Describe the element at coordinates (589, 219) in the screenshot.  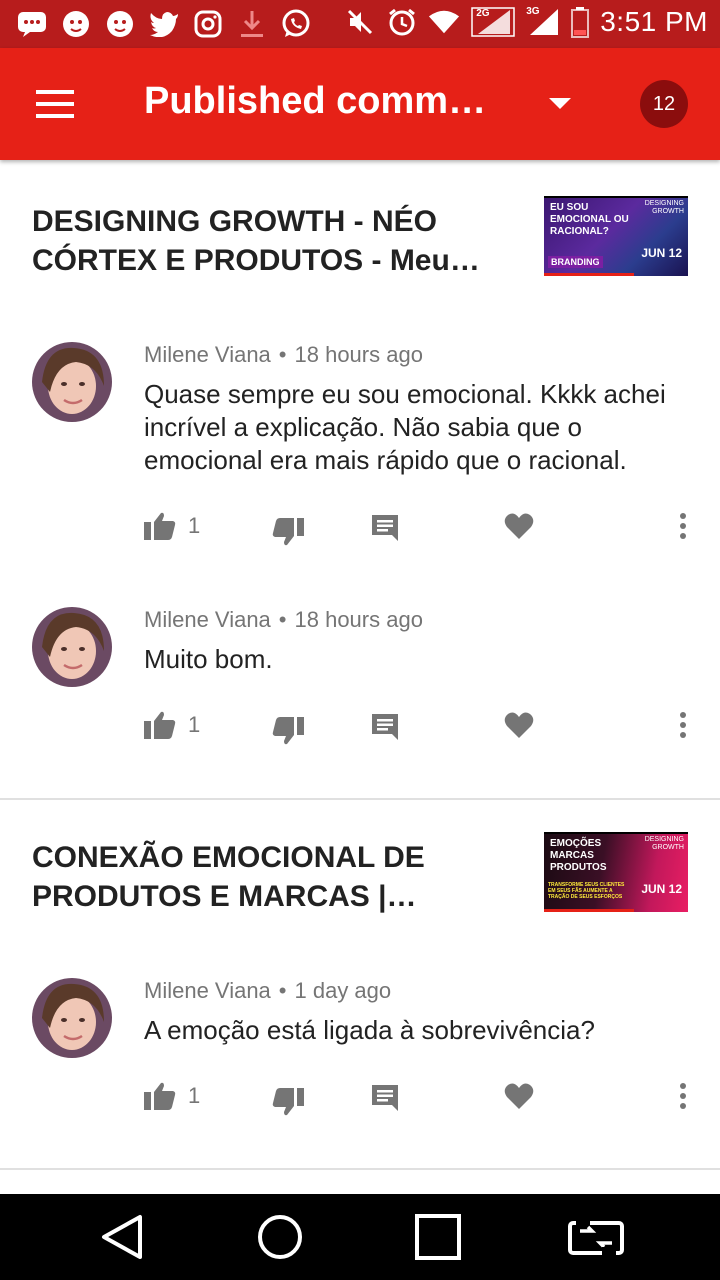
I see `thumbnail-headline: EU SOU EMOCIONAL OU RACIONAL?` at that location.